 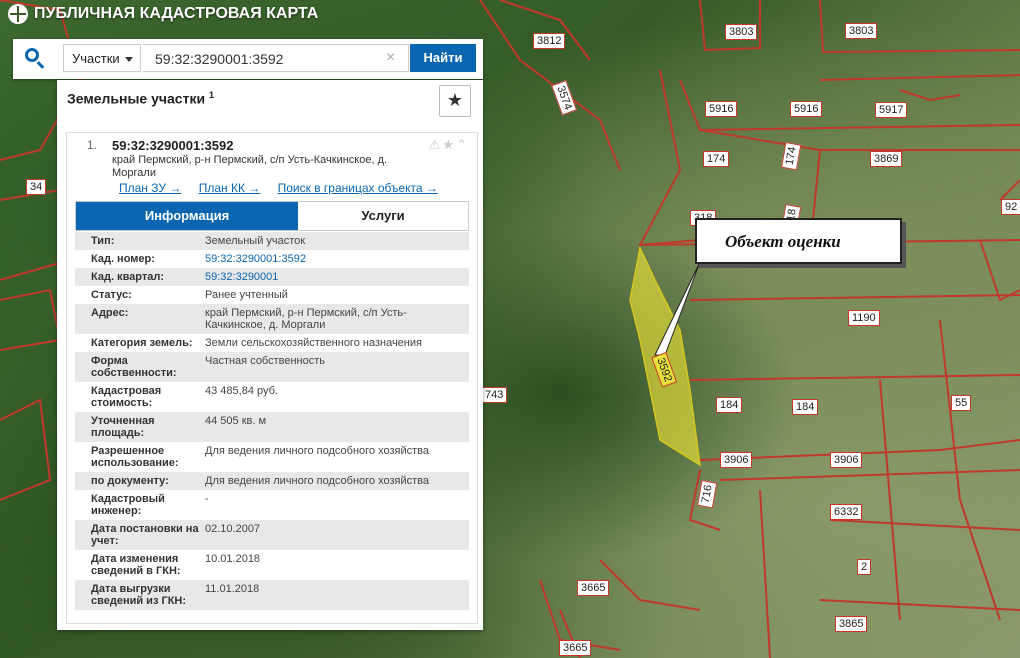 I want to click on info-key: по документу:, so click(x=130, y=481).